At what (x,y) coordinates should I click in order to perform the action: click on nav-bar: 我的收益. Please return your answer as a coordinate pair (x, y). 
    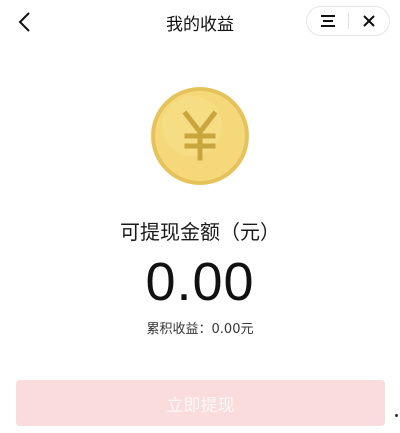
    Looking at the image, I should click on (200, 22).